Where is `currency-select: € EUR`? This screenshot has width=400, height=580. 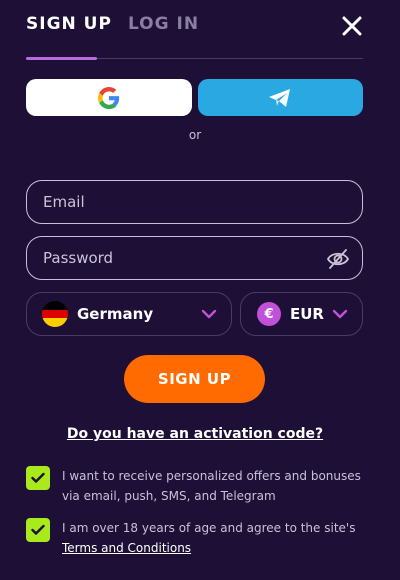
currency-select: € EUR is located at coordinates (301, 314).